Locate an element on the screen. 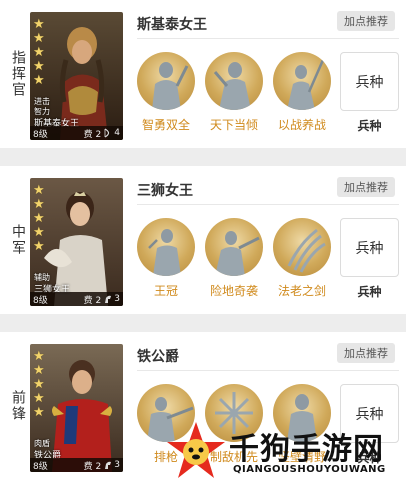  skill-statue-icon is located at coordinates (166, 81).